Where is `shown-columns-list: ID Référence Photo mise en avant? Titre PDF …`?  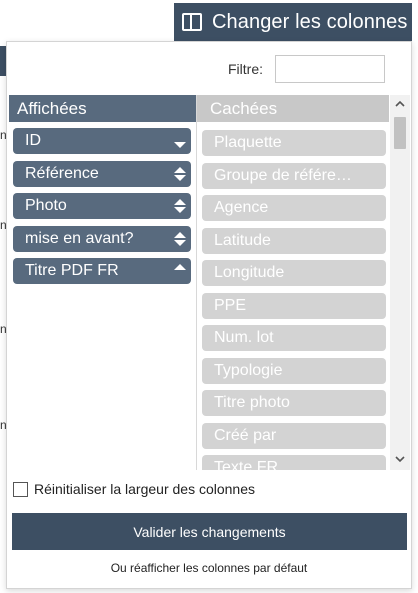
shown-columns-list: ID Référence Photo mise en avant? Titre PDF … is located at coordinates (102, 203).